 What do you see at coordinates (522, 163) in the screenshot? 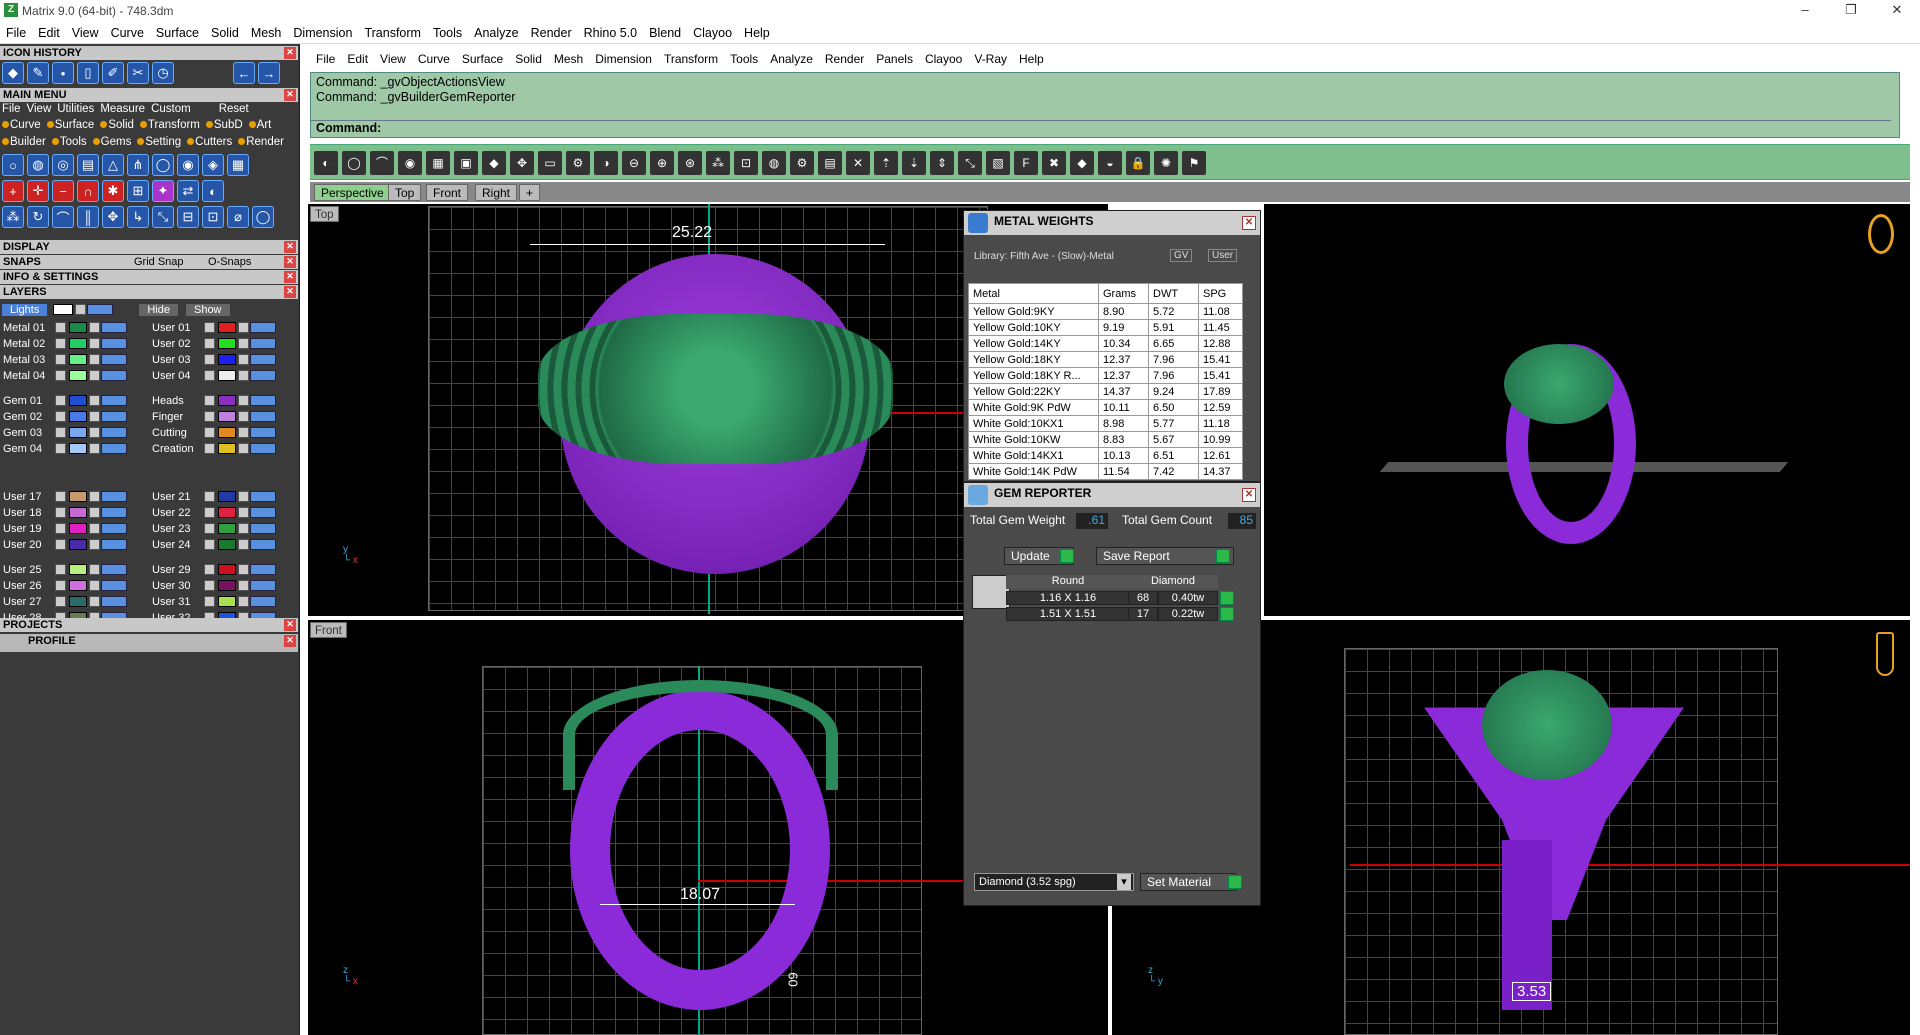
I see `move-tool-icon: ✥` at bounding box center [522, 163].